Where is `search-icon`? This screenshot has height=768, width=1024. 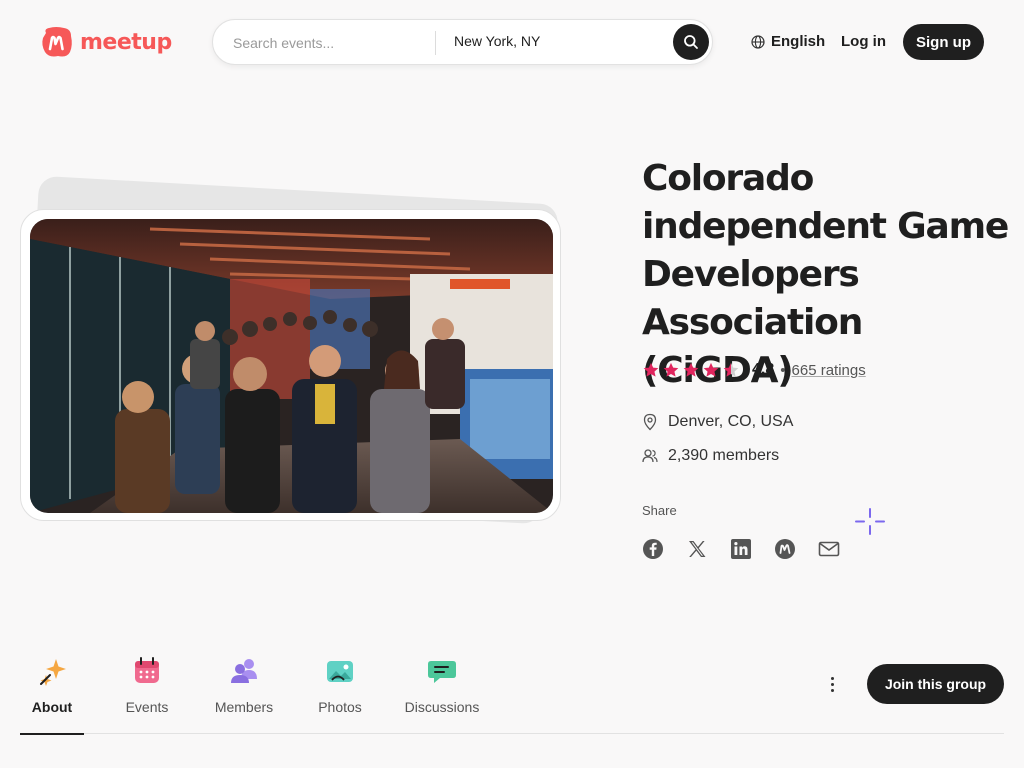 search-icon is located at coordinates (691, 42).